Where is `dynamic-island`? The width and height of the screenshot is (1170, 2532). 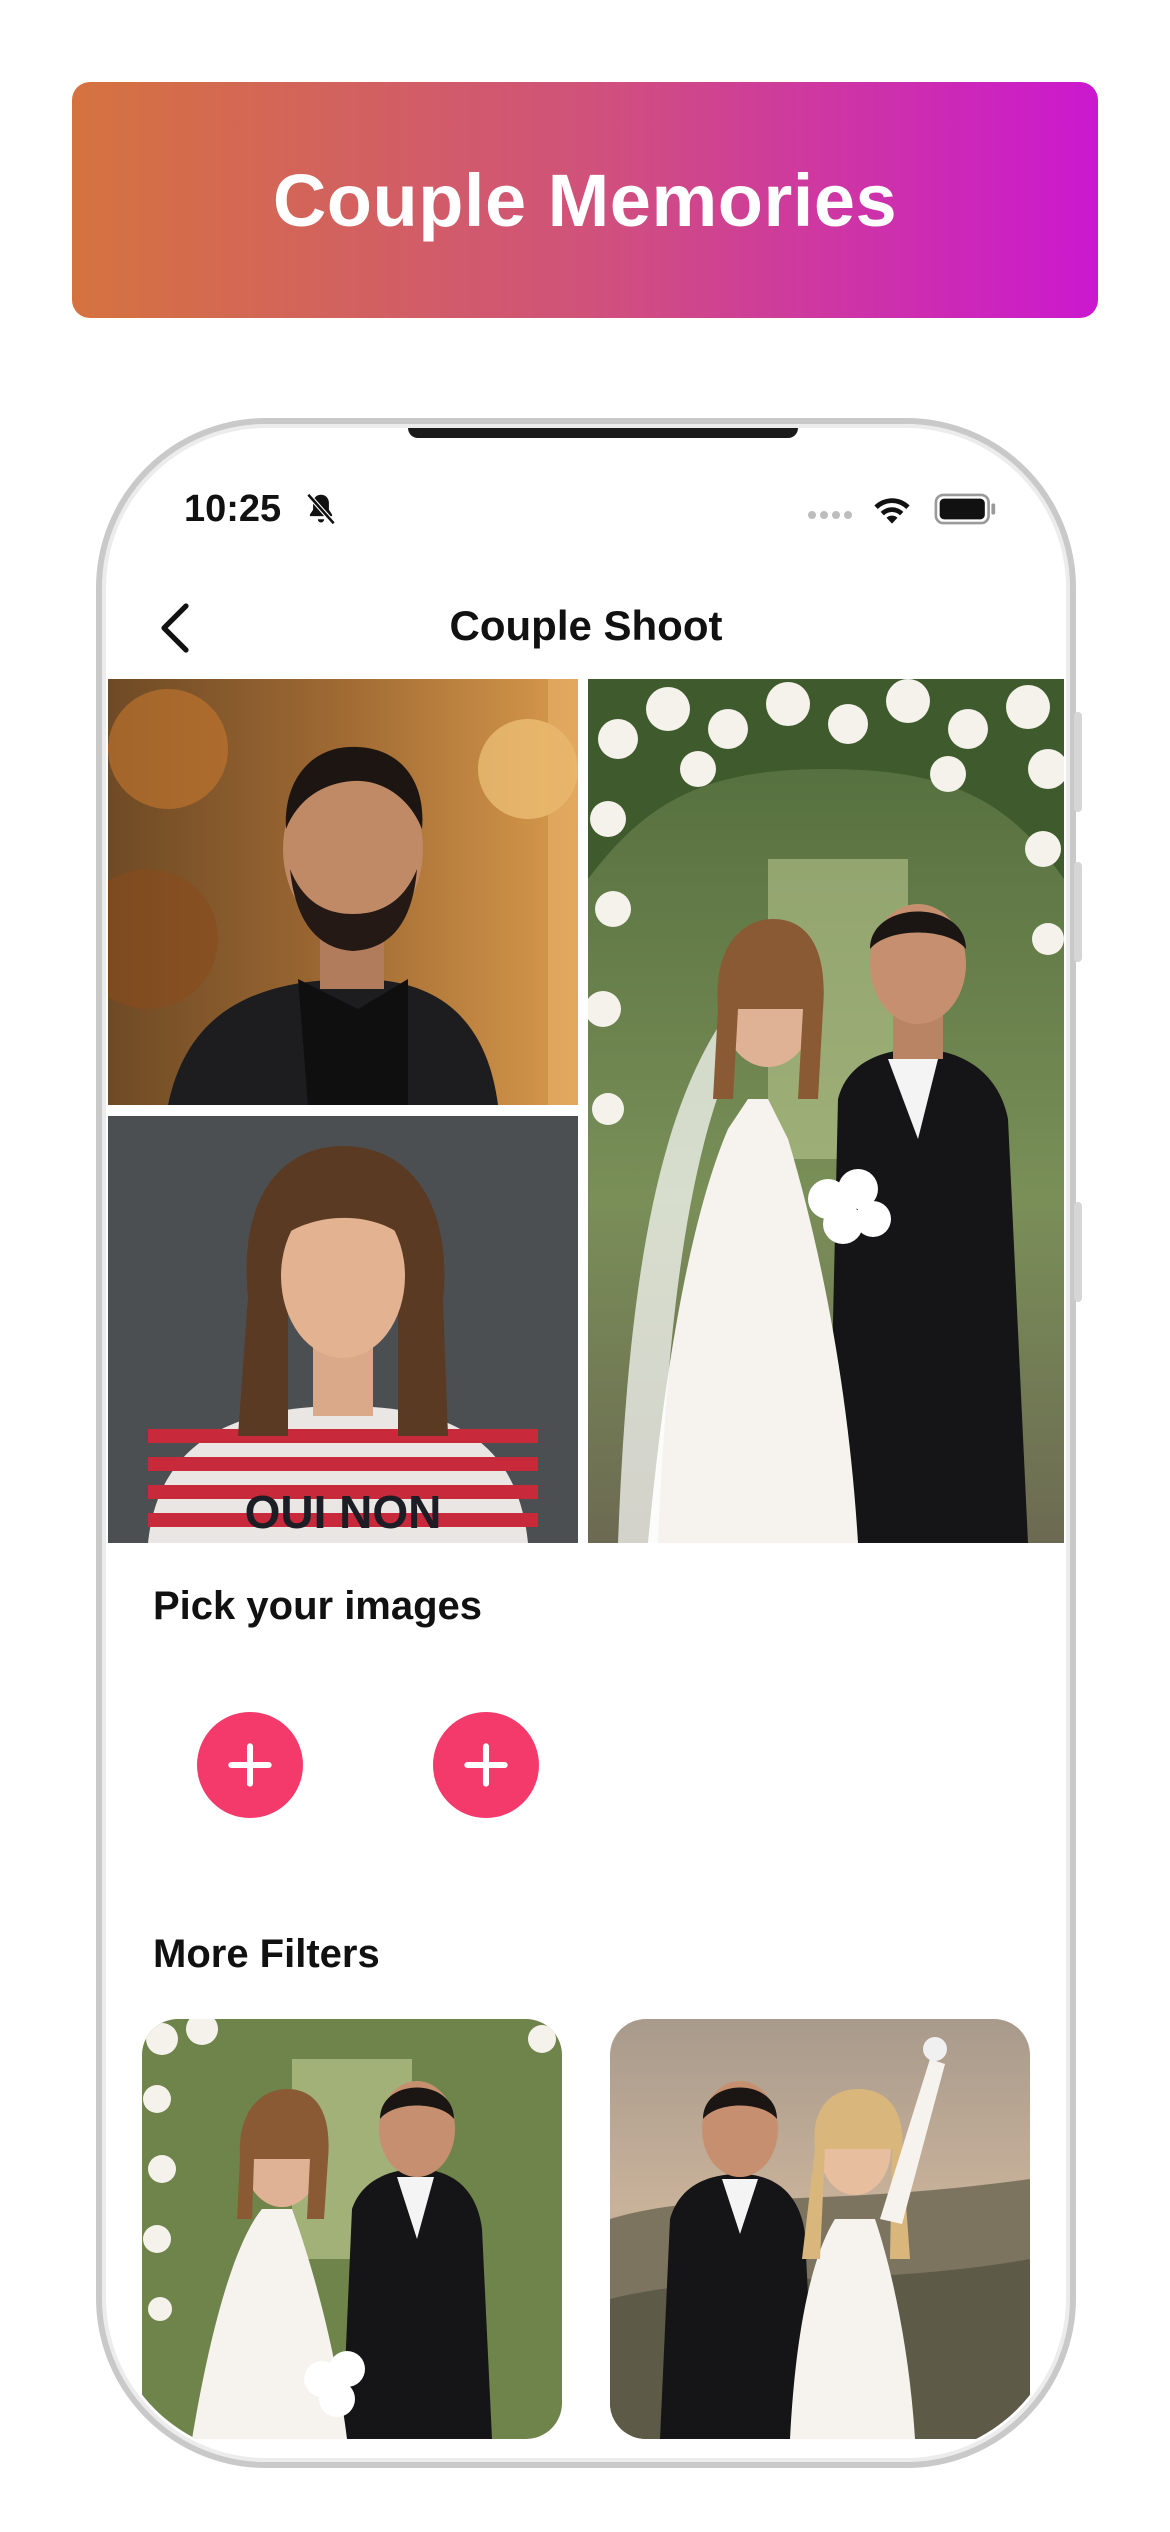
dynamic-island is located at coordinates (603, 433).